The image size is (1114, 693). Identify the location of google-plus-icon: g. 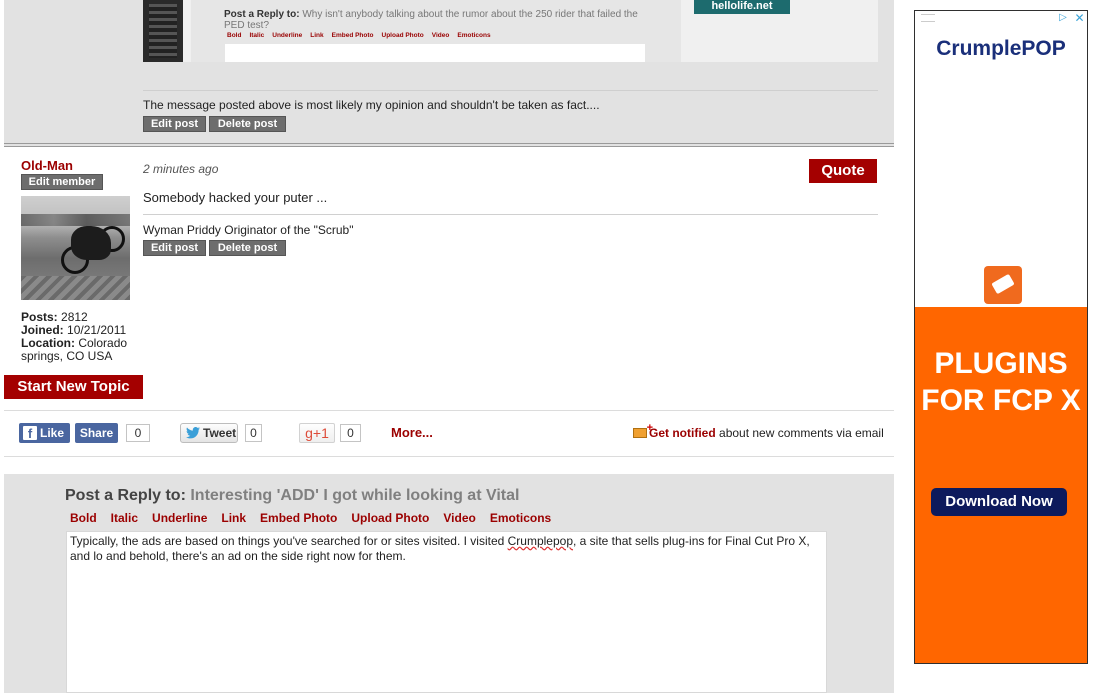
(309, 433).